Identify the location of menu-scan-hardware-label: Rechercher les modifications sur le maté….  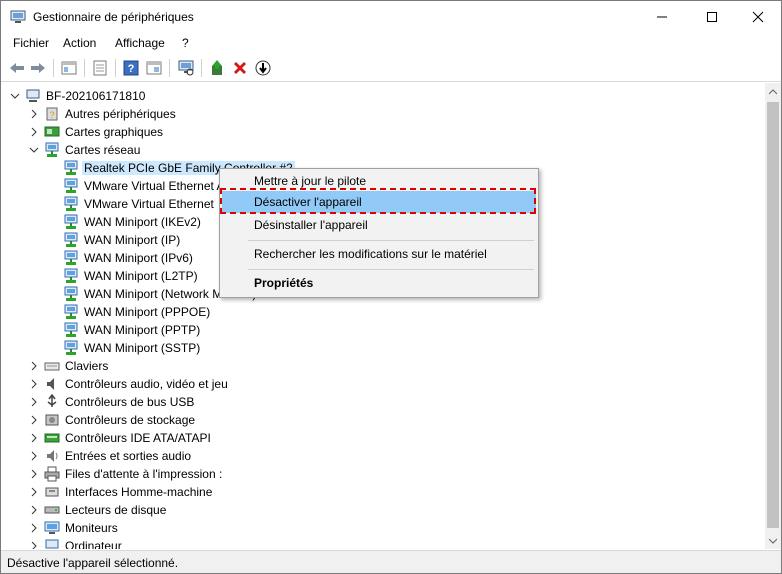
(370, 254).